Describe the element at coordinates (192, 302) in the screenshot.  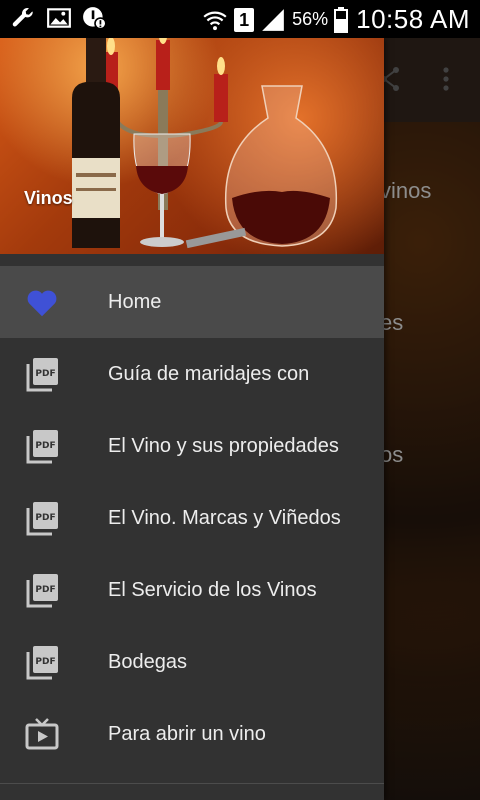
I see `menu-item-home: Home` at that location.